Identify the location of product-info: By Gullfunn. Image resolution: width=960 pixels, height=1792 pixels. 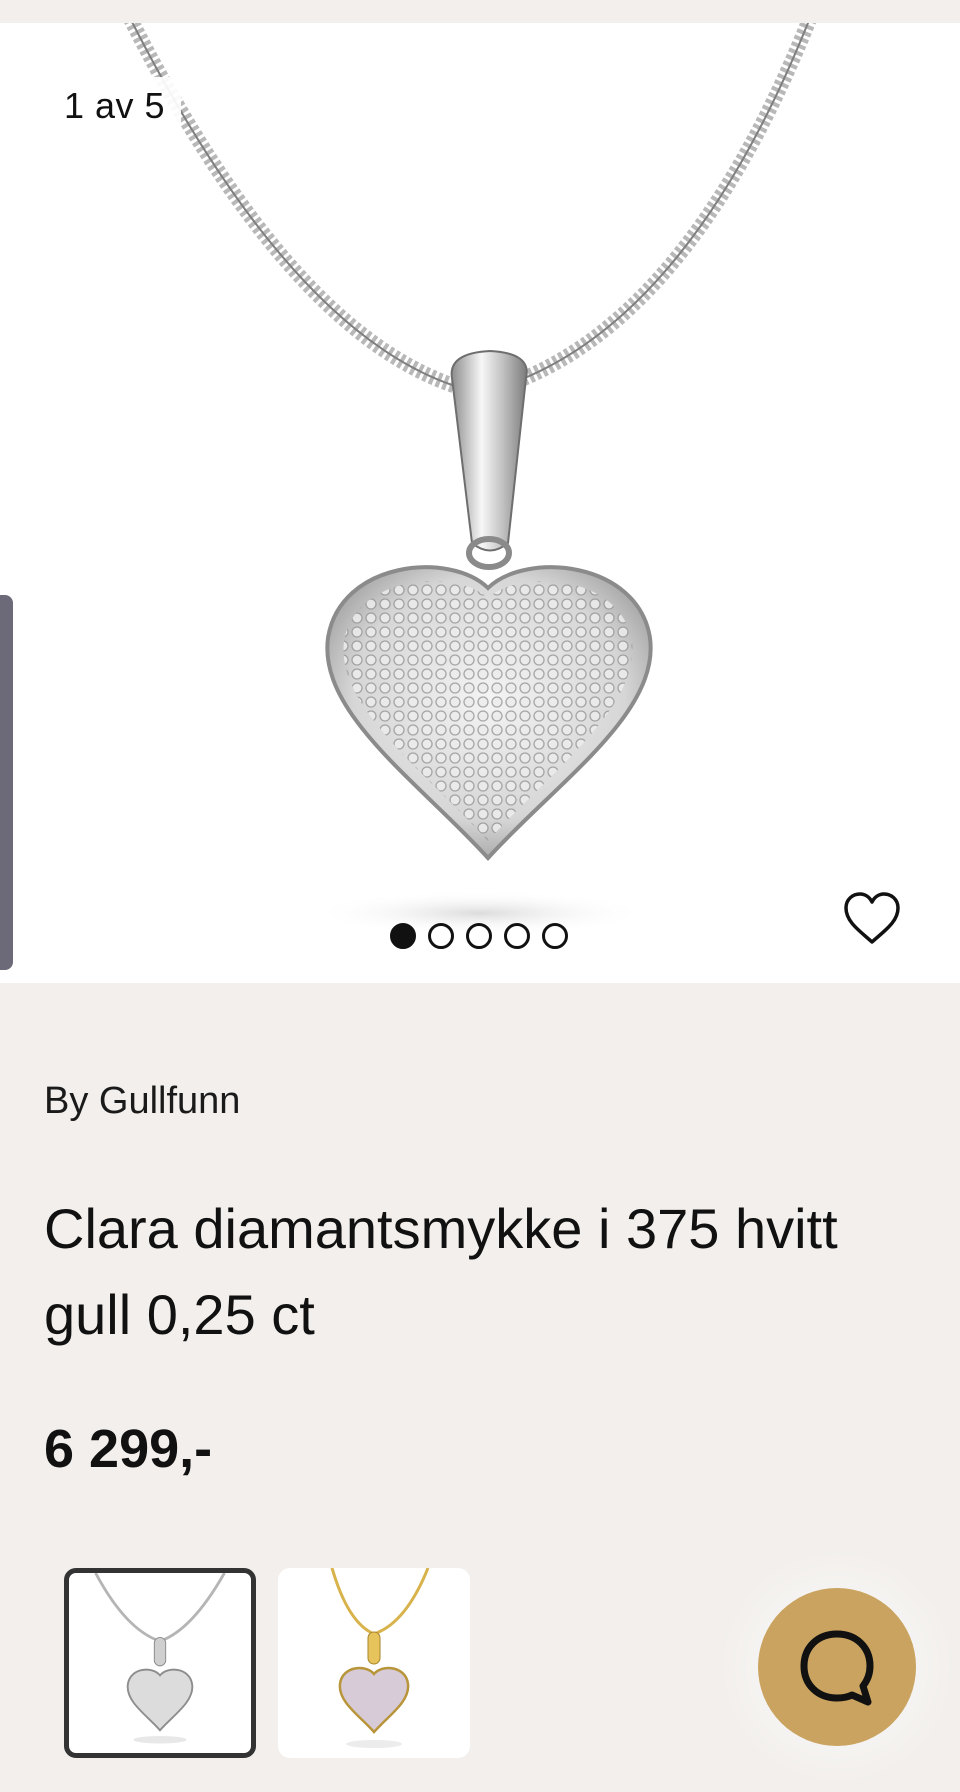
(479, 1101).